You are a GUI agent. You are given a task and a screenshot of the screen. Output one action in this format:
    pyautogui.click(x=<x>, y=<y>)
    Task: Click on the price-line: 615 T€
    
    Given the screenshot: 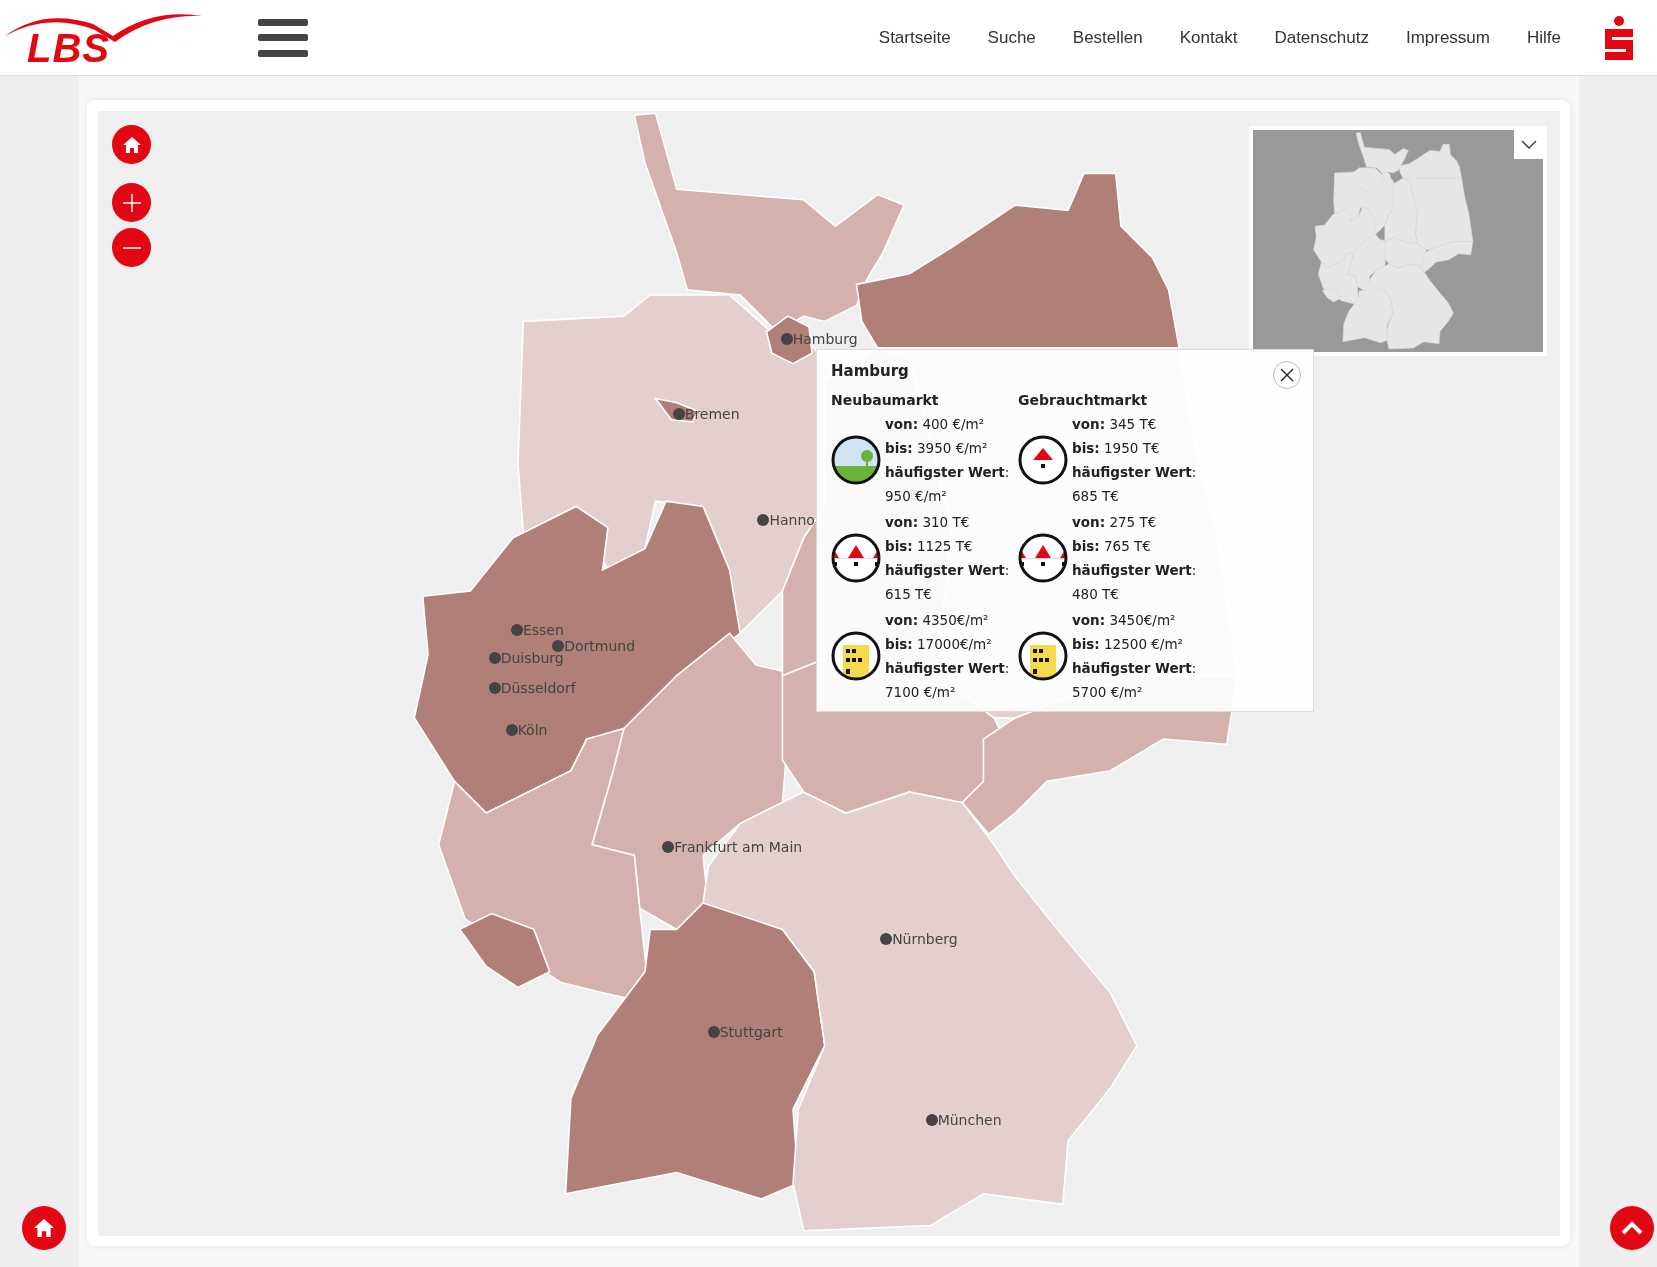 What is the action you would take?
    pyautogui.click(x=909, y=594)
    